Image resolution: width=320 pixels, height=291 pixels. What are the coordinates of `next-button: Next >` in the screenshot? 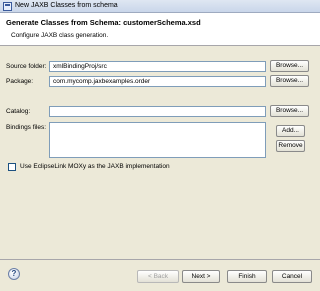 It's located at (201, 276).